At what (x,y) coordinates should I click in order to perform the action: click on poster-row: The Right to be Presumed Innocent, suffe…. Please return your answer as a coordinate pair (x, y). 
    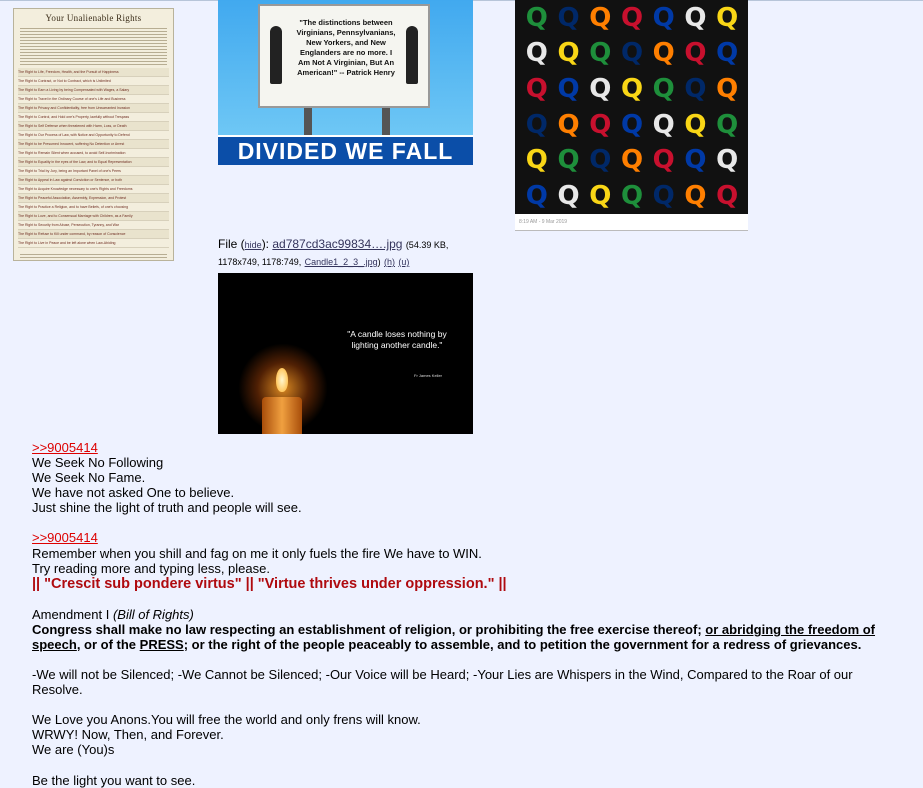
    Looking at the image, I should click on (93, 144).